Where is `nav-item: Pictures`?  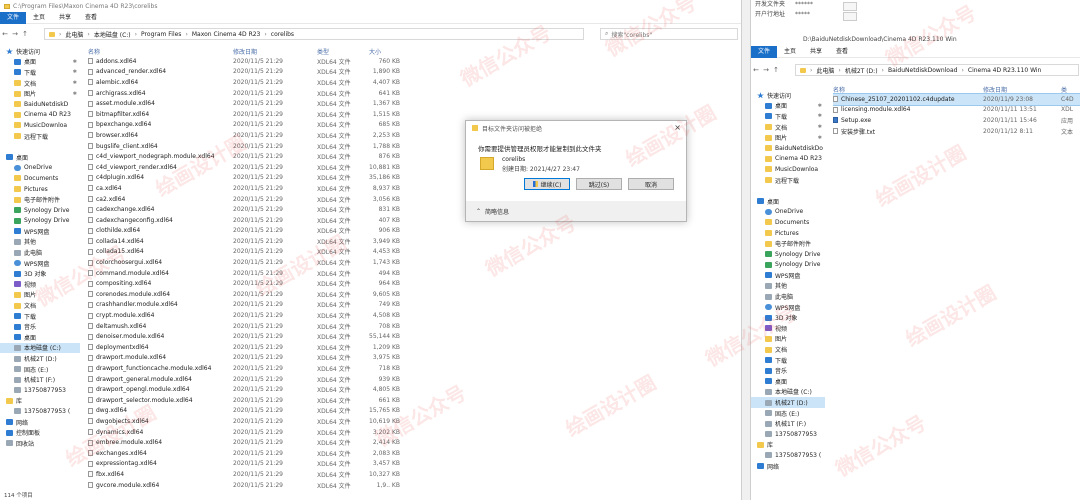
nav-item: Pictures is located at coordinates (788, 233).